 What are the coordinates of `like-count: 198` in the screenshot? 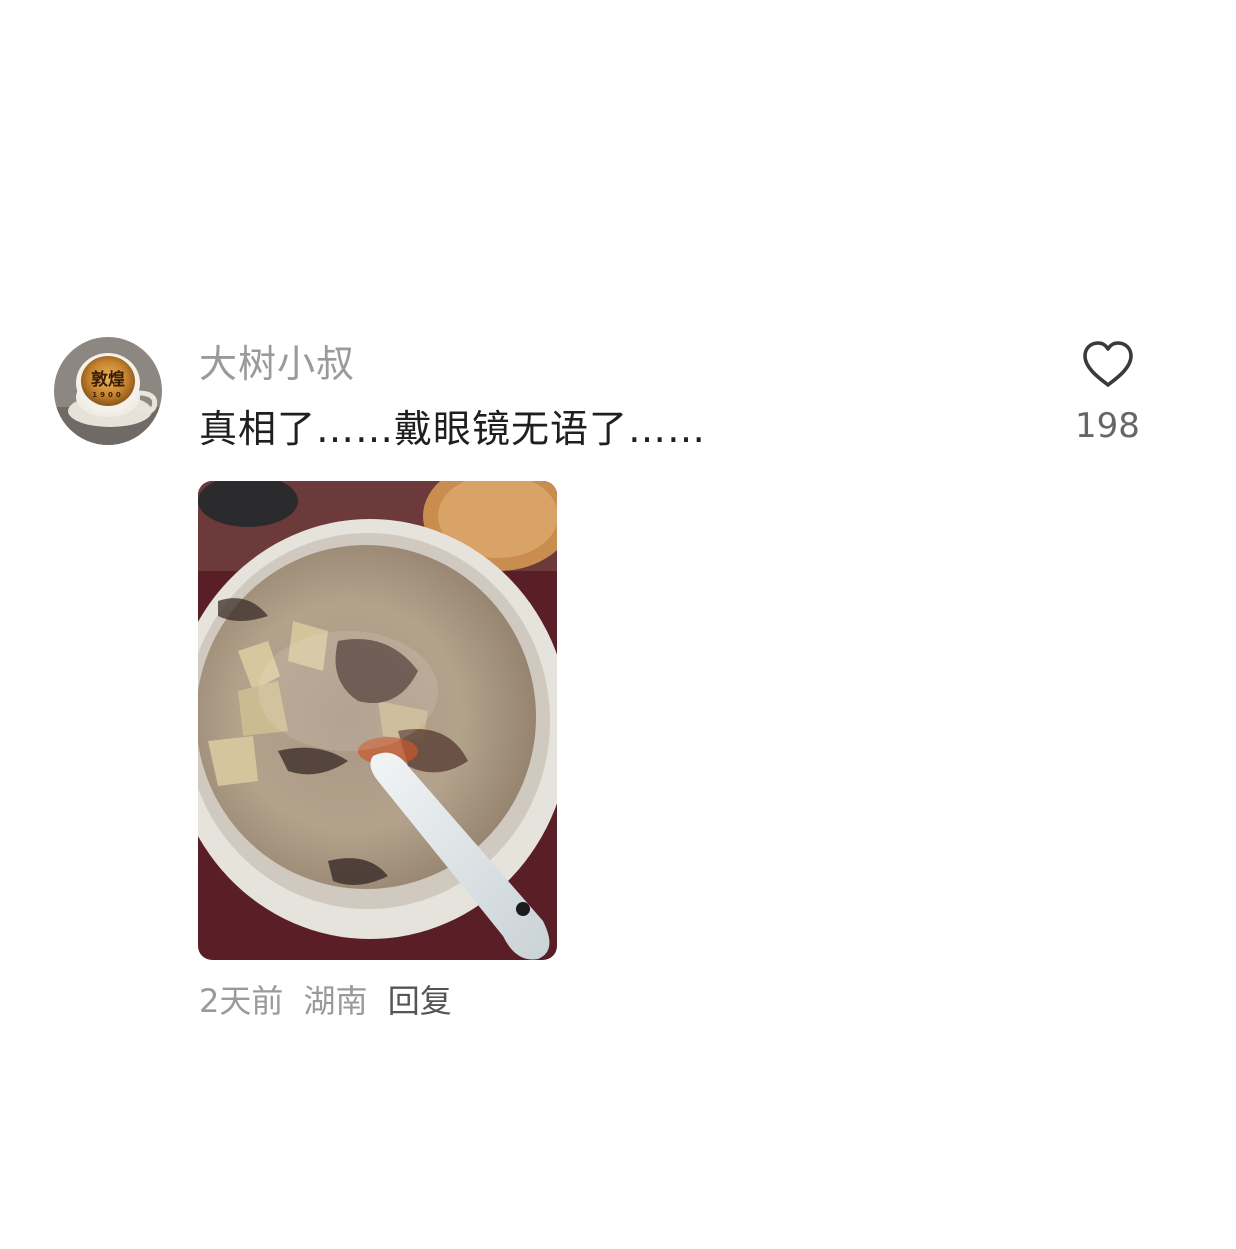 It's located at (1107, 426).